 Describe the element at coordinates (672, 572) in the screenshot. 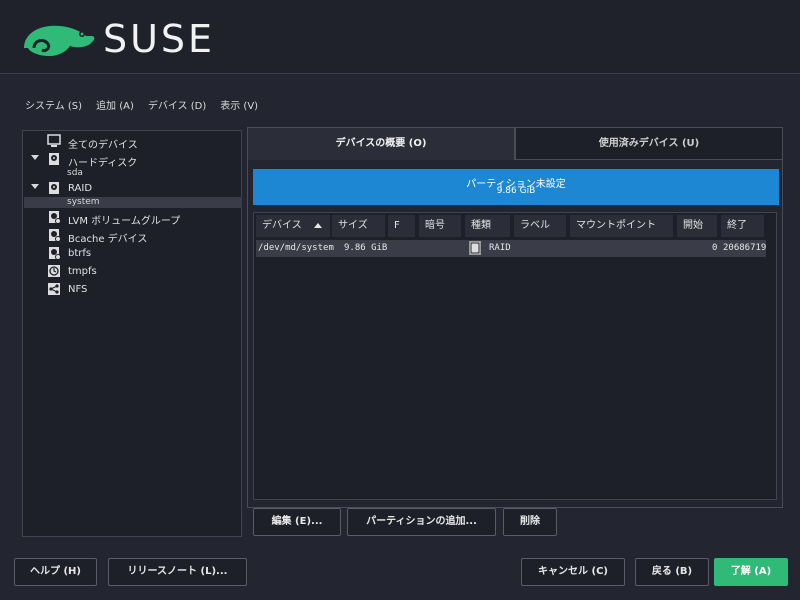

I see `back-button: 戻る (B)` at that location.